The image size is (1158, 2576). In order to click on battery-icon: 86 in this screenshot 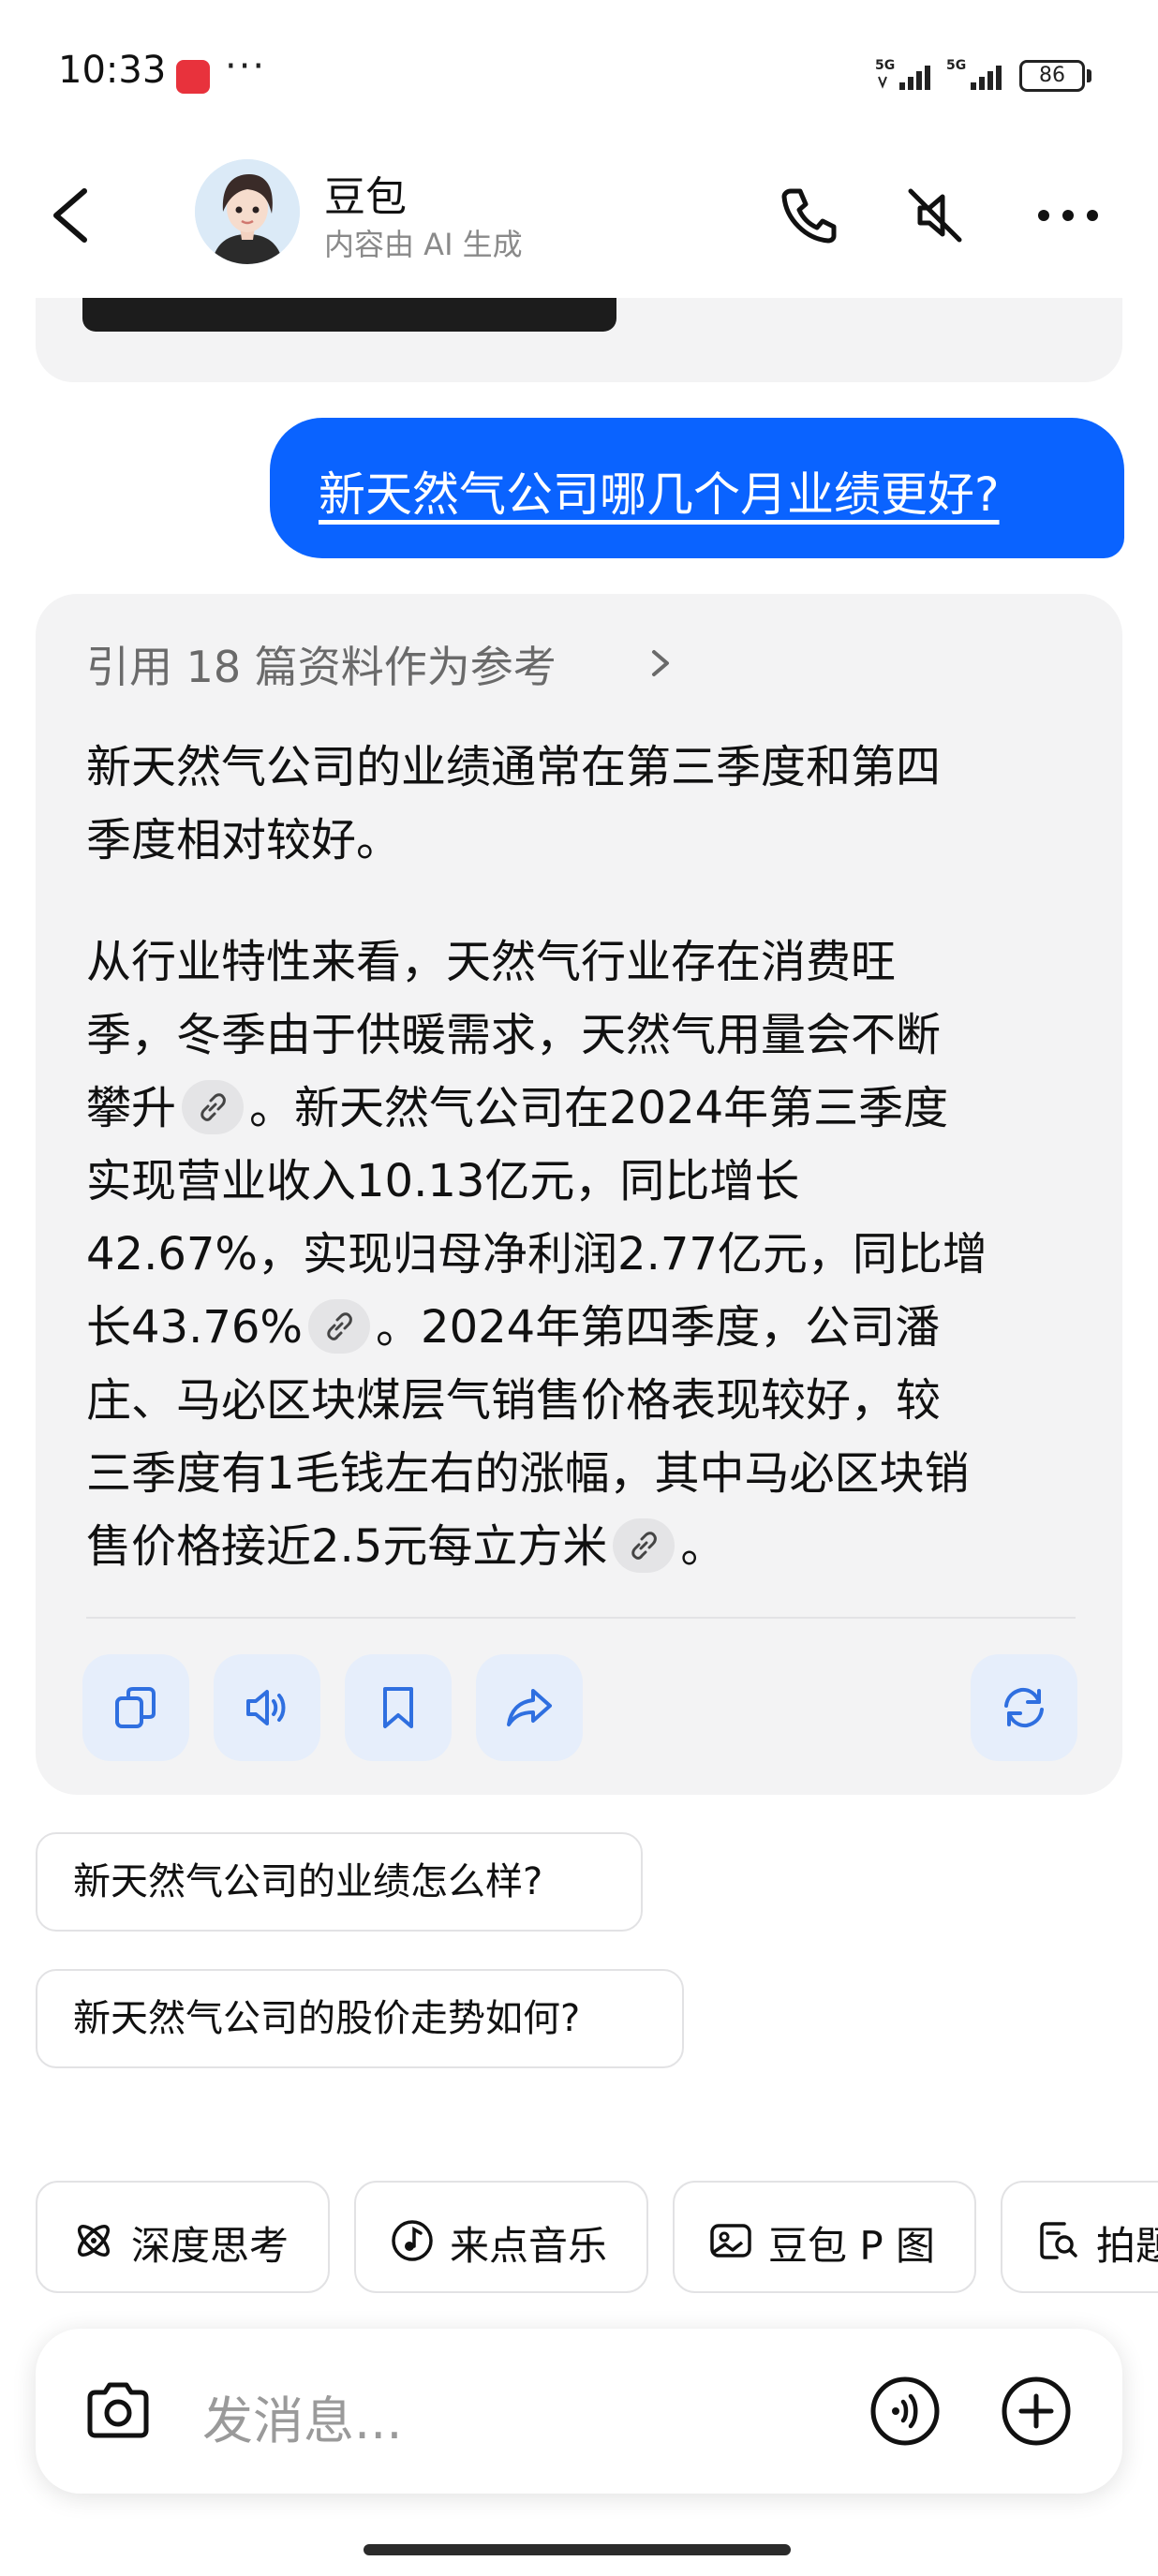, I will do `click(1052, 76)`.